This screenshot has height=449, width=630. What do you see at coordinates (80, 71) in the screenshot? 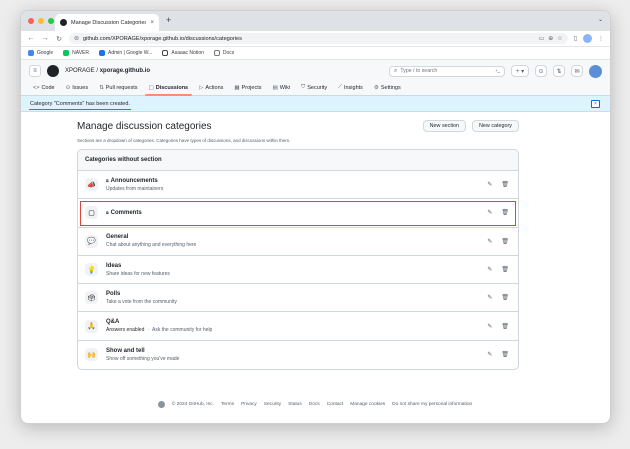
I see `owner-link: XPORAGE` at bounding box center [80, 71].